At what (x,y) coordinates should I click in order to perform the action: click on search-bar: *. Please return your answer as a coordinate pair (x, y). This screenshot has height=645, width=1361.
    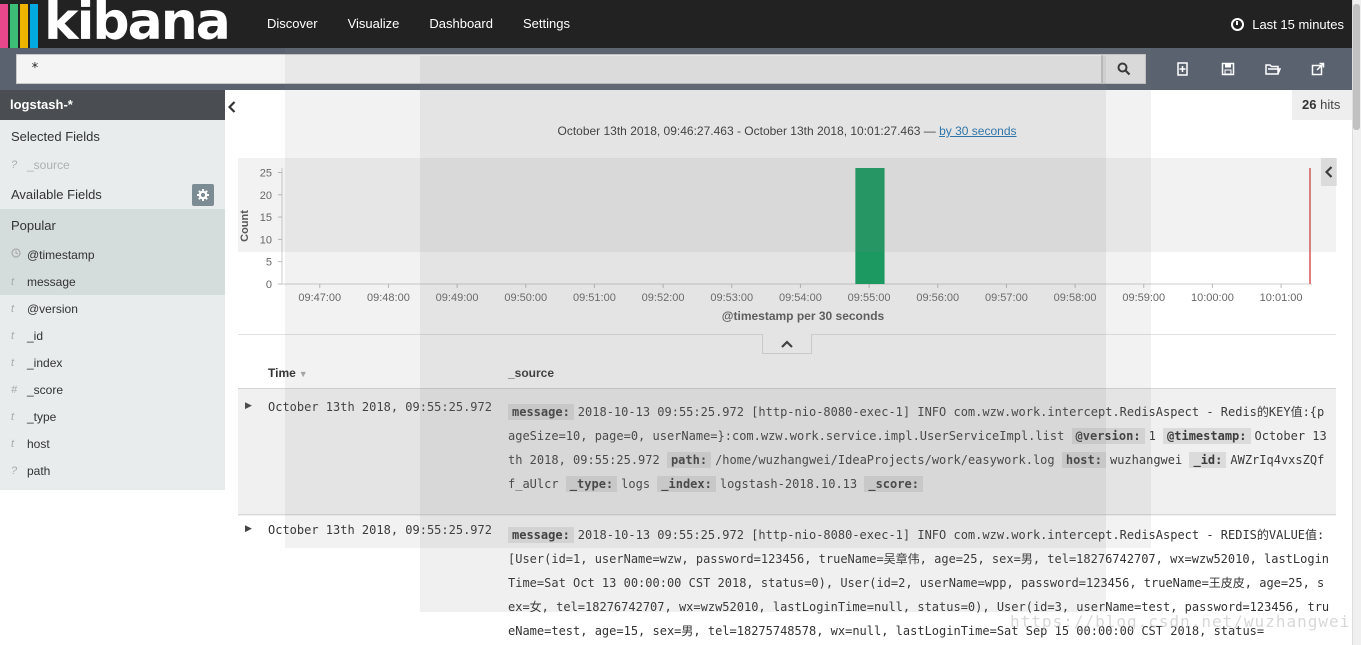
    Looking at the image, I should click on (676, 69).